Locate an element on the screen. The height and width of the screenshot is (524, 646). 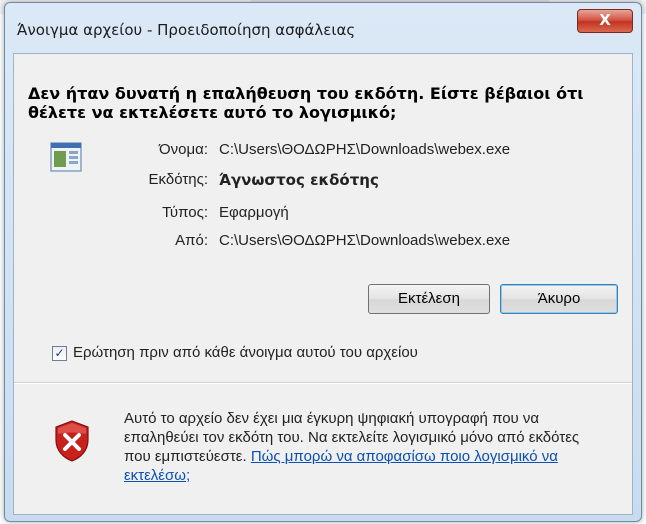
close-button: X is located at coordinates (605, 21).